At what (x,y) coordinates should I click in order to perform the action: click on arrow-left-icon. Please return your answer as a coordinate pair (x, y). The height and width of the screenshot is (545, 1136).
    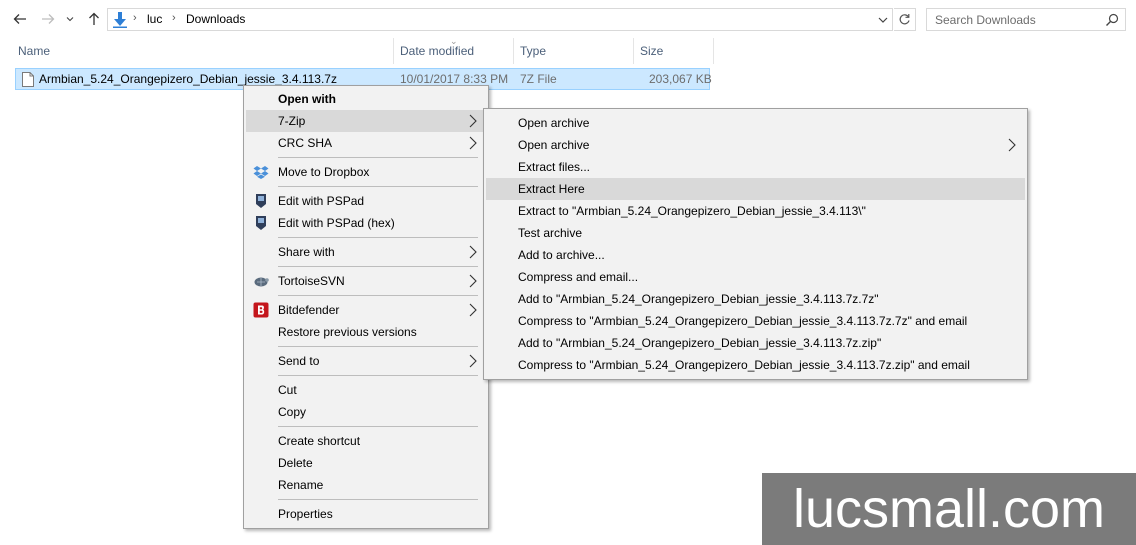
    Looking at the image, I should click on (19, 19).